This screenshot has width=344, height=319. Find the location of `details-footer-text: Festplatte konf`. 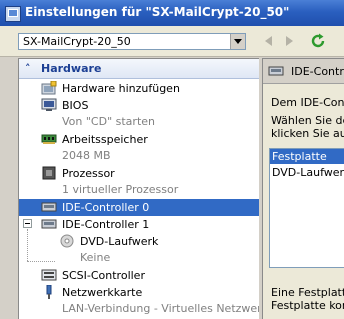

details-footer-text: Festplatte konf is located at coordinates (307, 305).